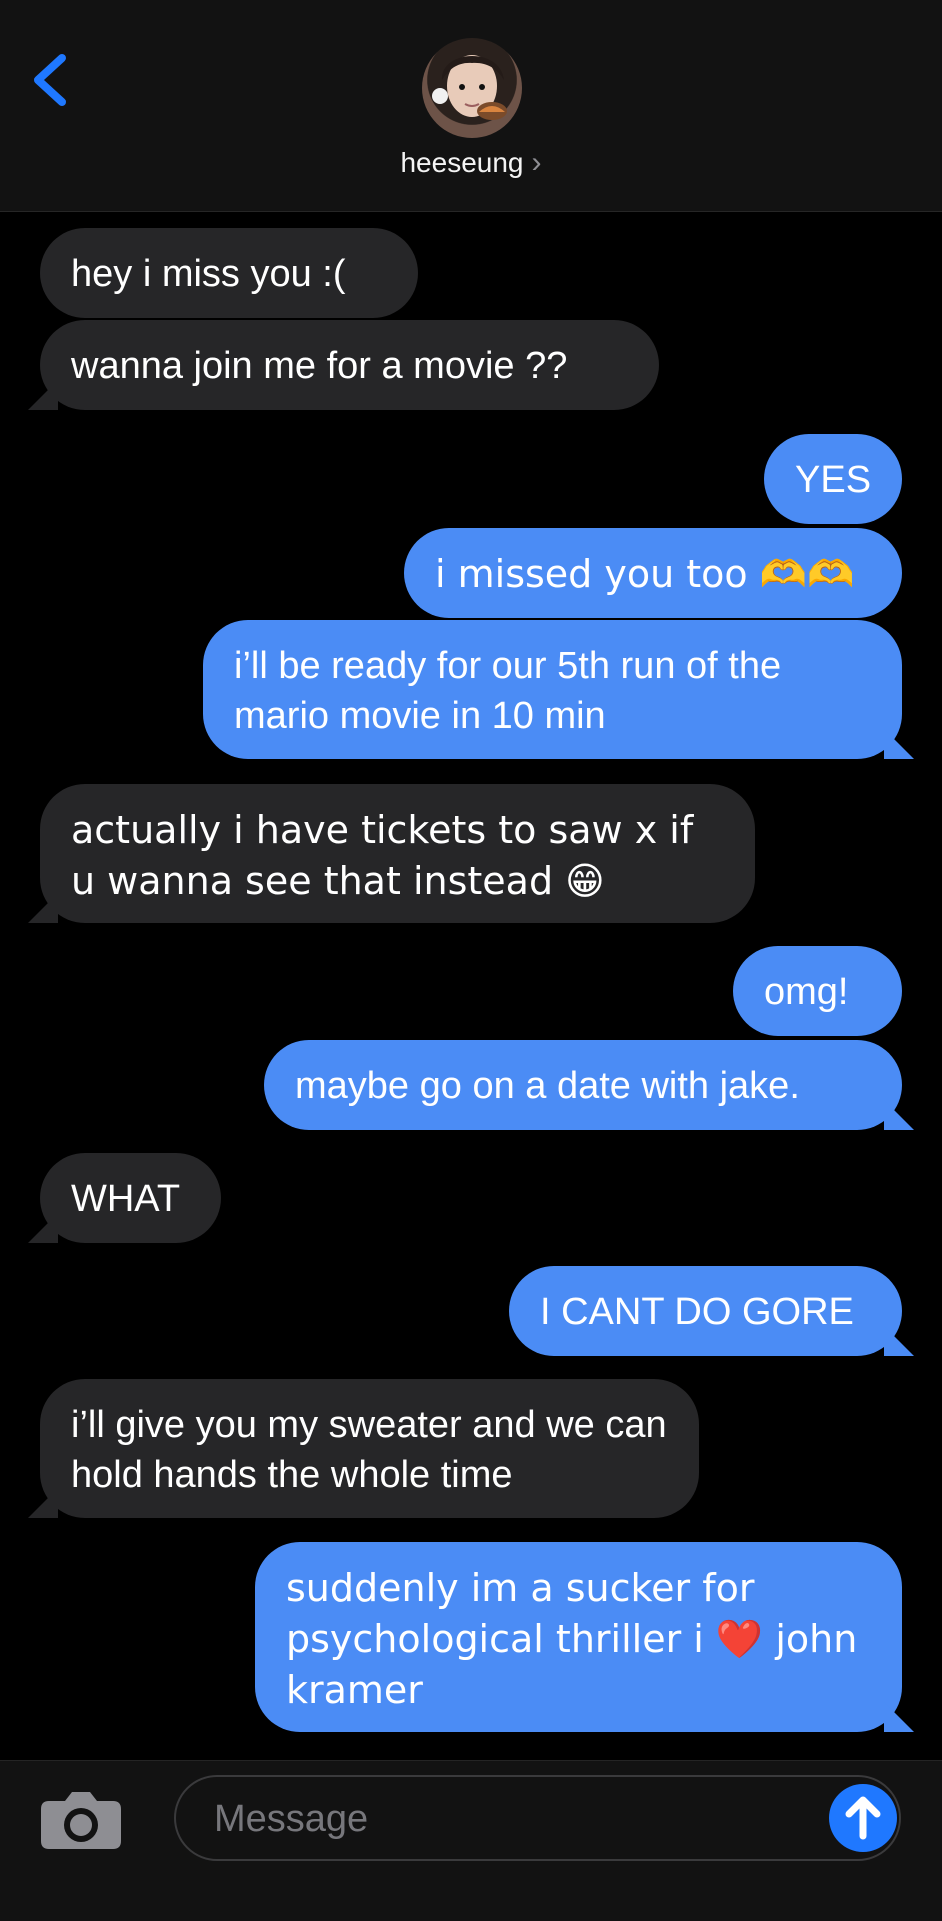 Image resolution: width=942 pixels, height=1921 pixels. What do you see at coordinates (494, 1819) in the screenshot?
I see `message-input` at bounding box center [494, 1819].